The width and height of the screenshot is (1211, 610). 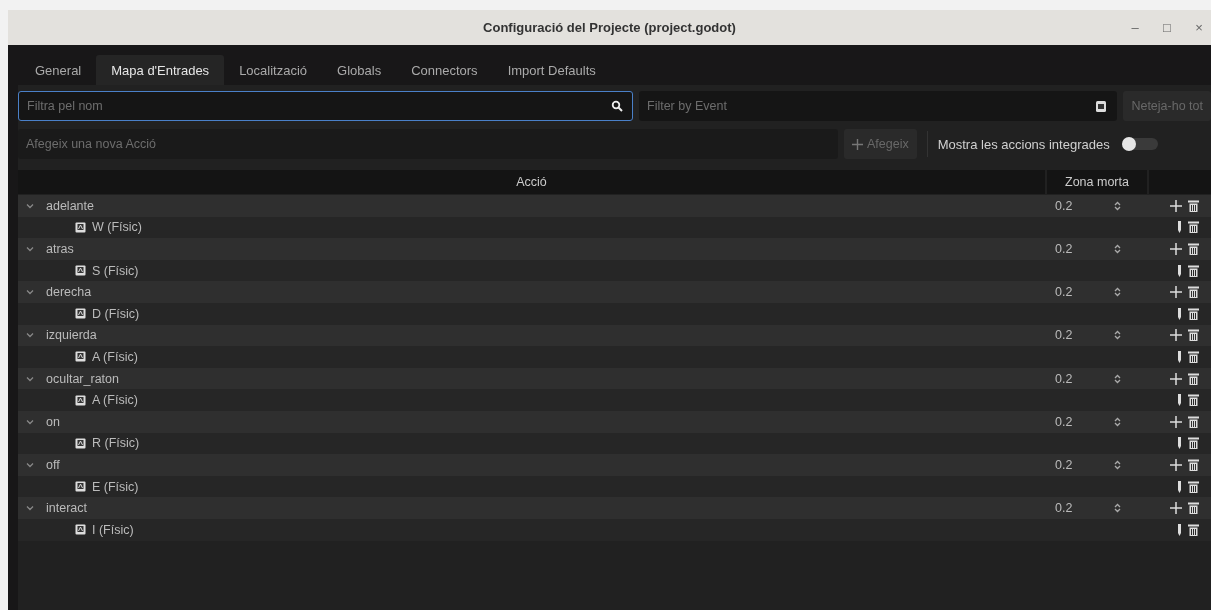 I want to click on toggle-label: Mostra les accions integrades, so click(x=1023, y=144).